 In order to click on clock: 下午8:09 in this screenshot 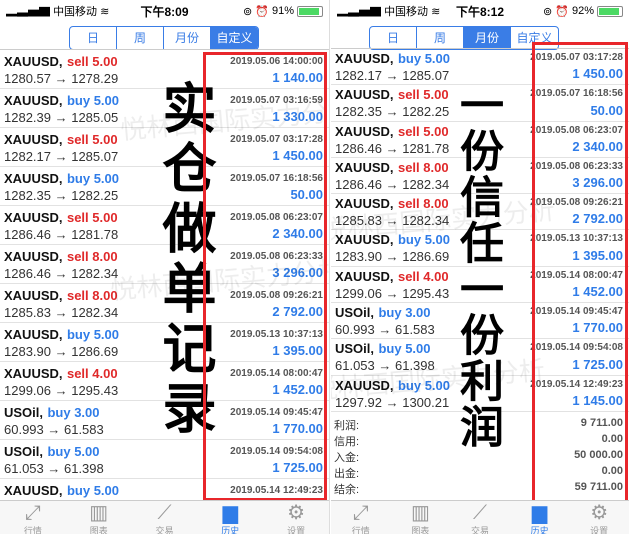, I will do `click(164, 11)`.